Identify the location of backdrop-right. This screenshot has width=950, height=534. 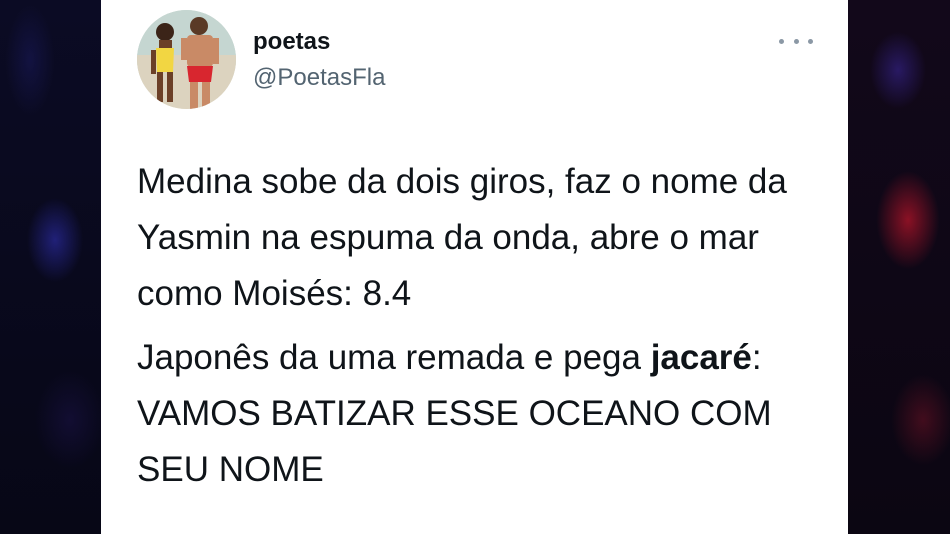
(899, 267).